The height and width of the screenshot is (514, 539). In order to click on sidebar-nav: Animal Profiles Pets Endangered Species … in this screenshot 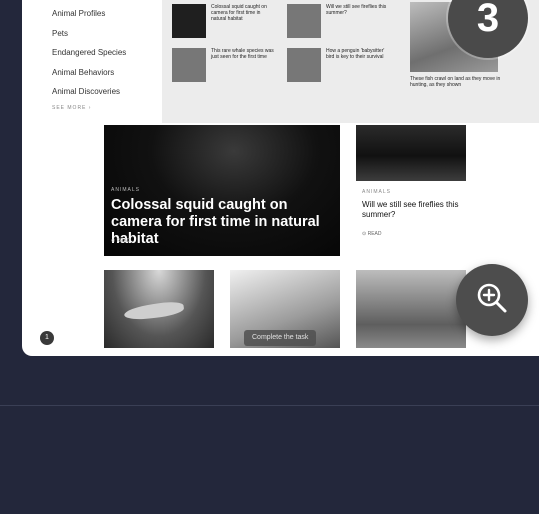, I will do `click(107, 57)`.